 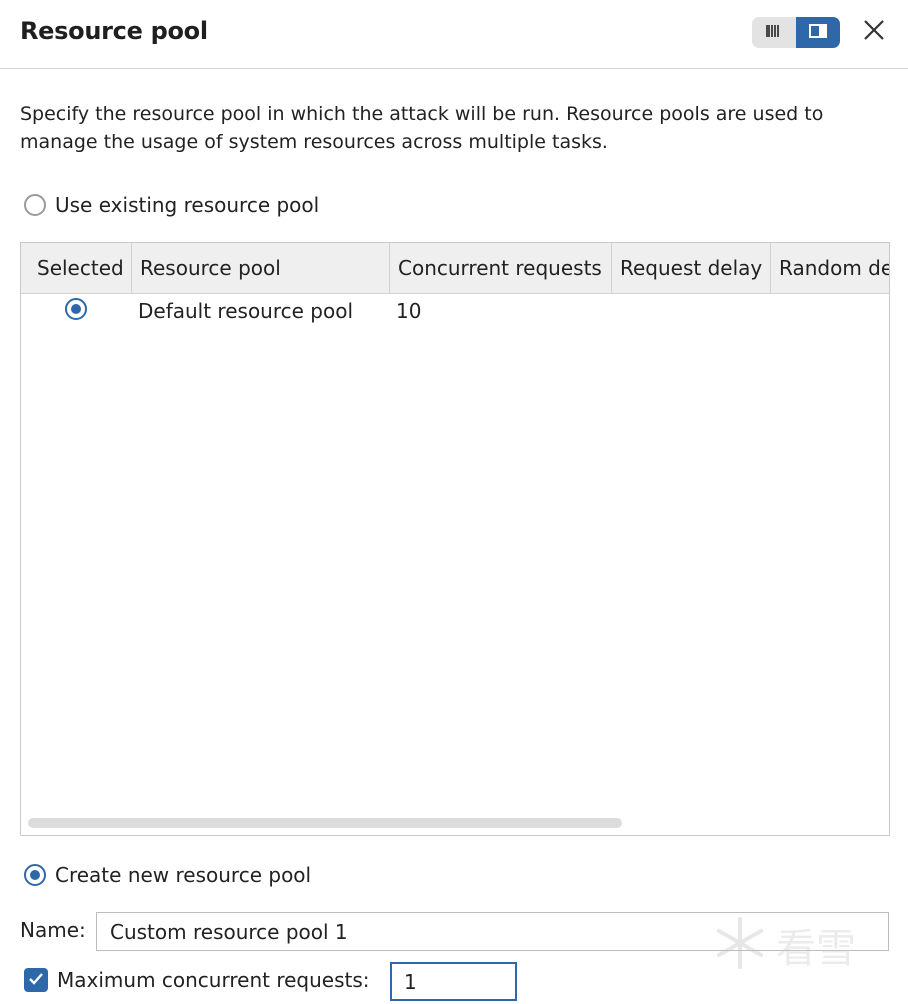 I want to click on use-existing-radio, so click(x=35, y=205).